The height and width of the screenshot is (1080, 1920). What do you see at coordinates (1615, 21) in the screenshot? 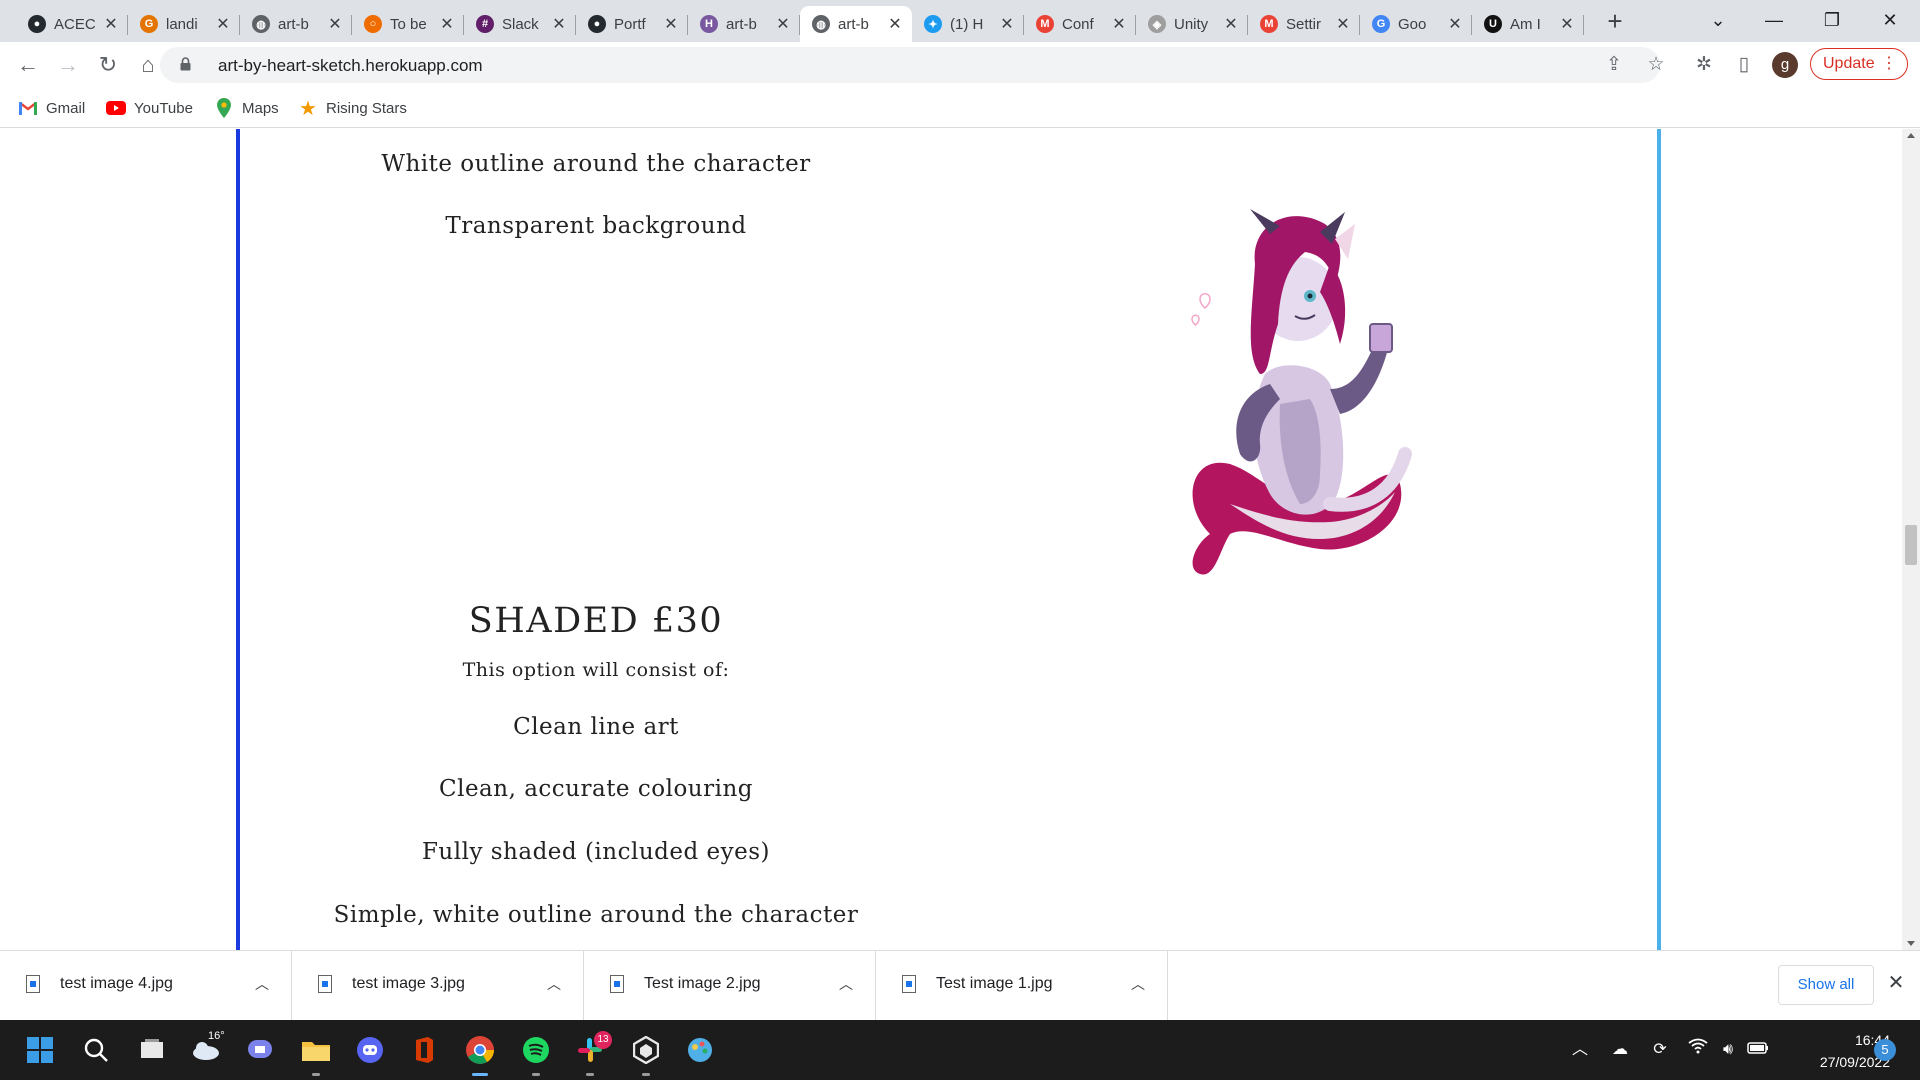
I see `new-tab-button: +` at bounding box center [1615, 21].